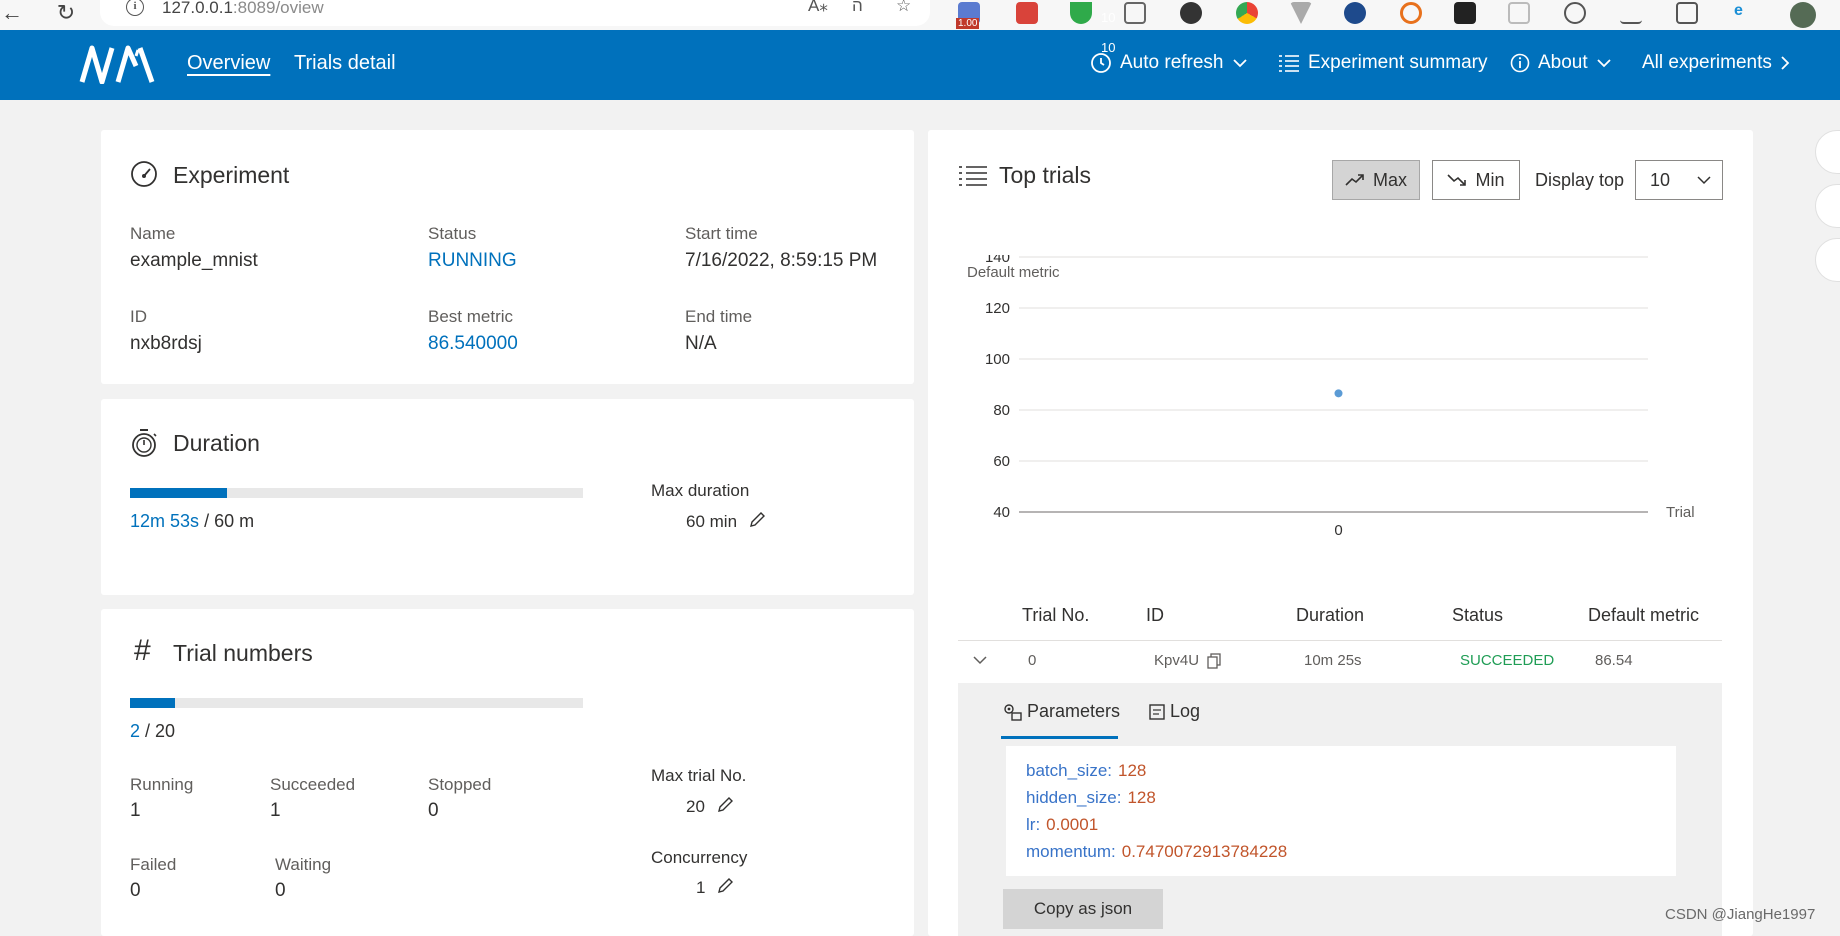  Describe the element at coordinates (280, 890) in the screenshot. I see `waiting-count: 0` at that location.